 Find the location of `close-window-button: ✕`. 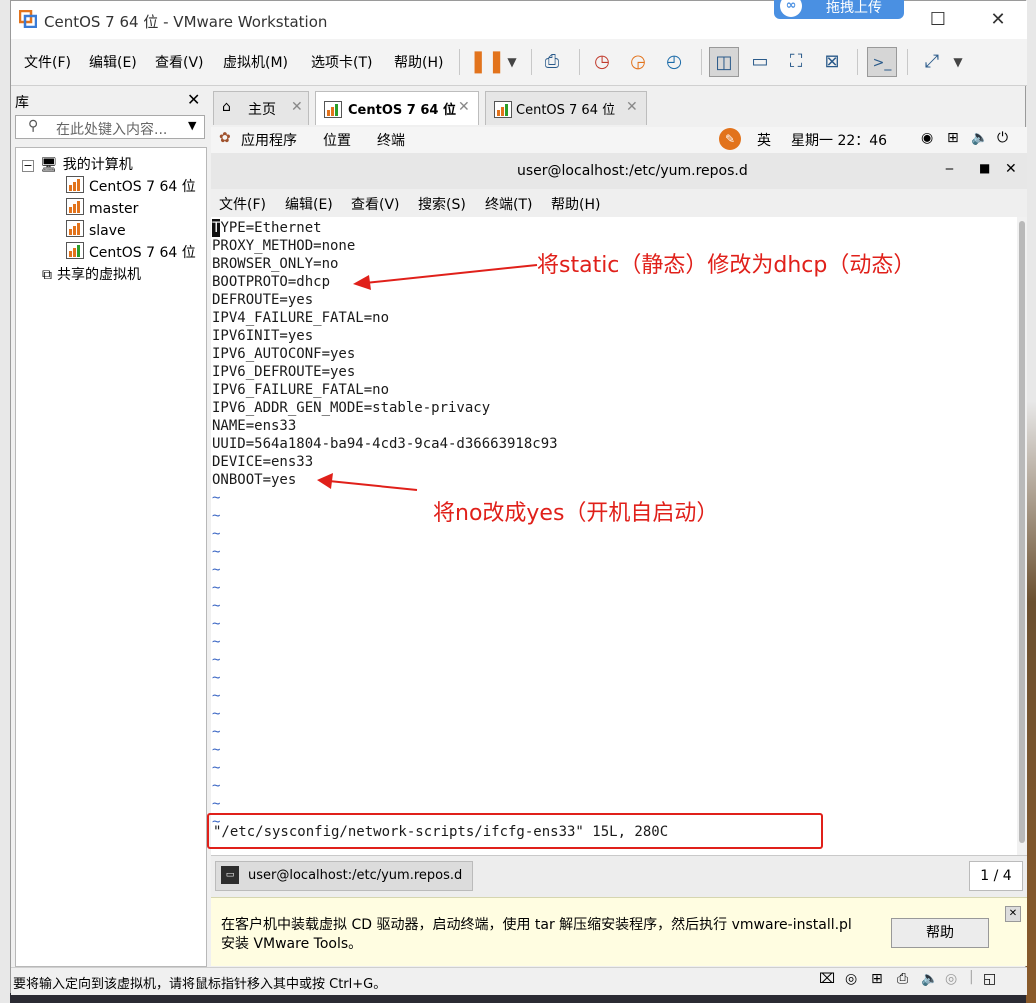

close-window-button: ✕ is located at coordinates (998, 20).